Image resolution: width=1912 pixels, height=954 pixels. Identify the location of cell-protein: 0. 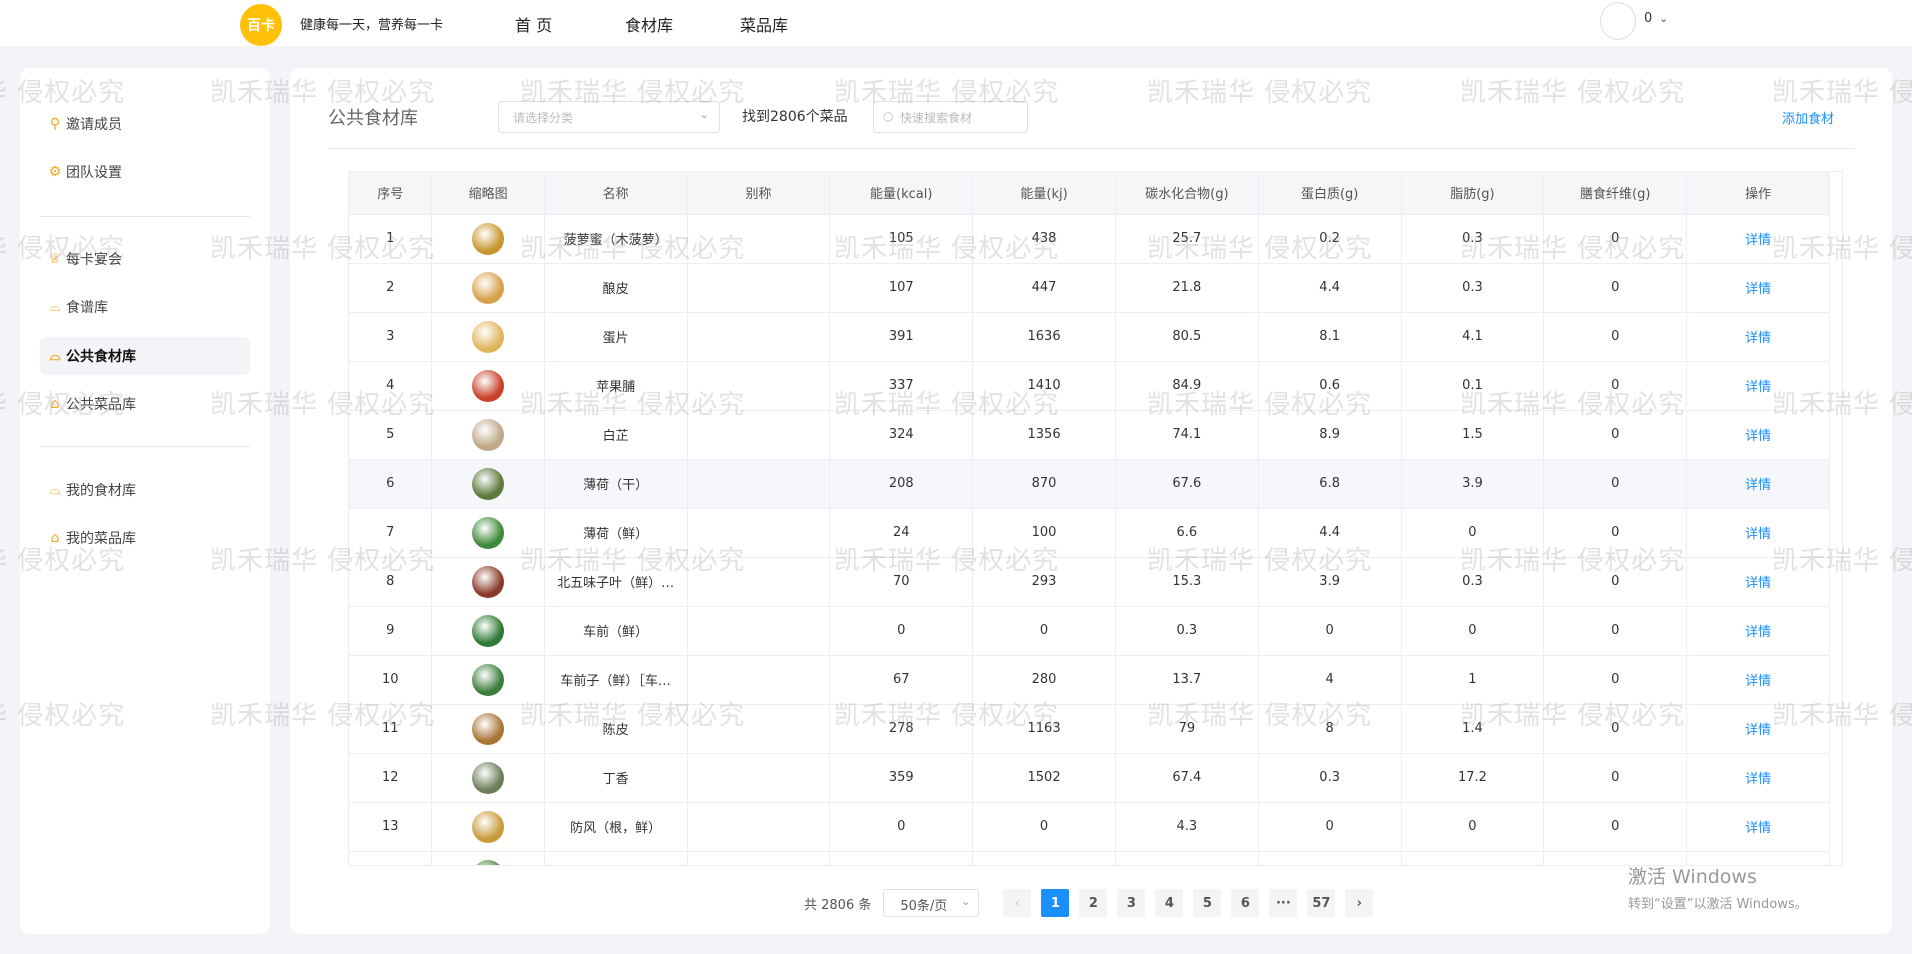
(1330, 631).